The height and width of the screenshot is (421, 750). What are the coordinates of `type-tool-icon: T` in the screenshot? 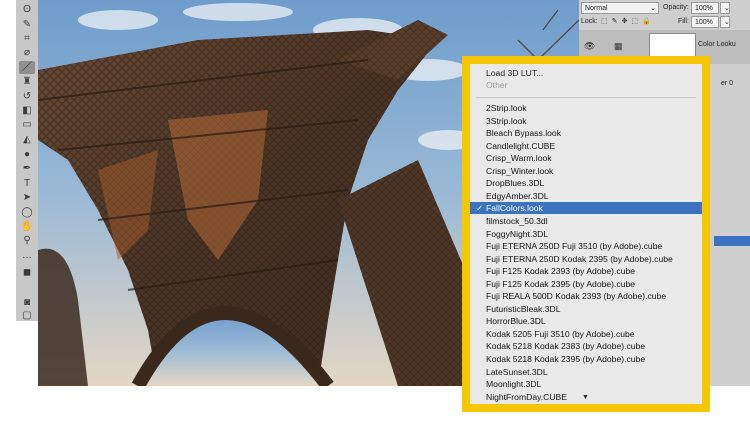 It's located at (27, 183).